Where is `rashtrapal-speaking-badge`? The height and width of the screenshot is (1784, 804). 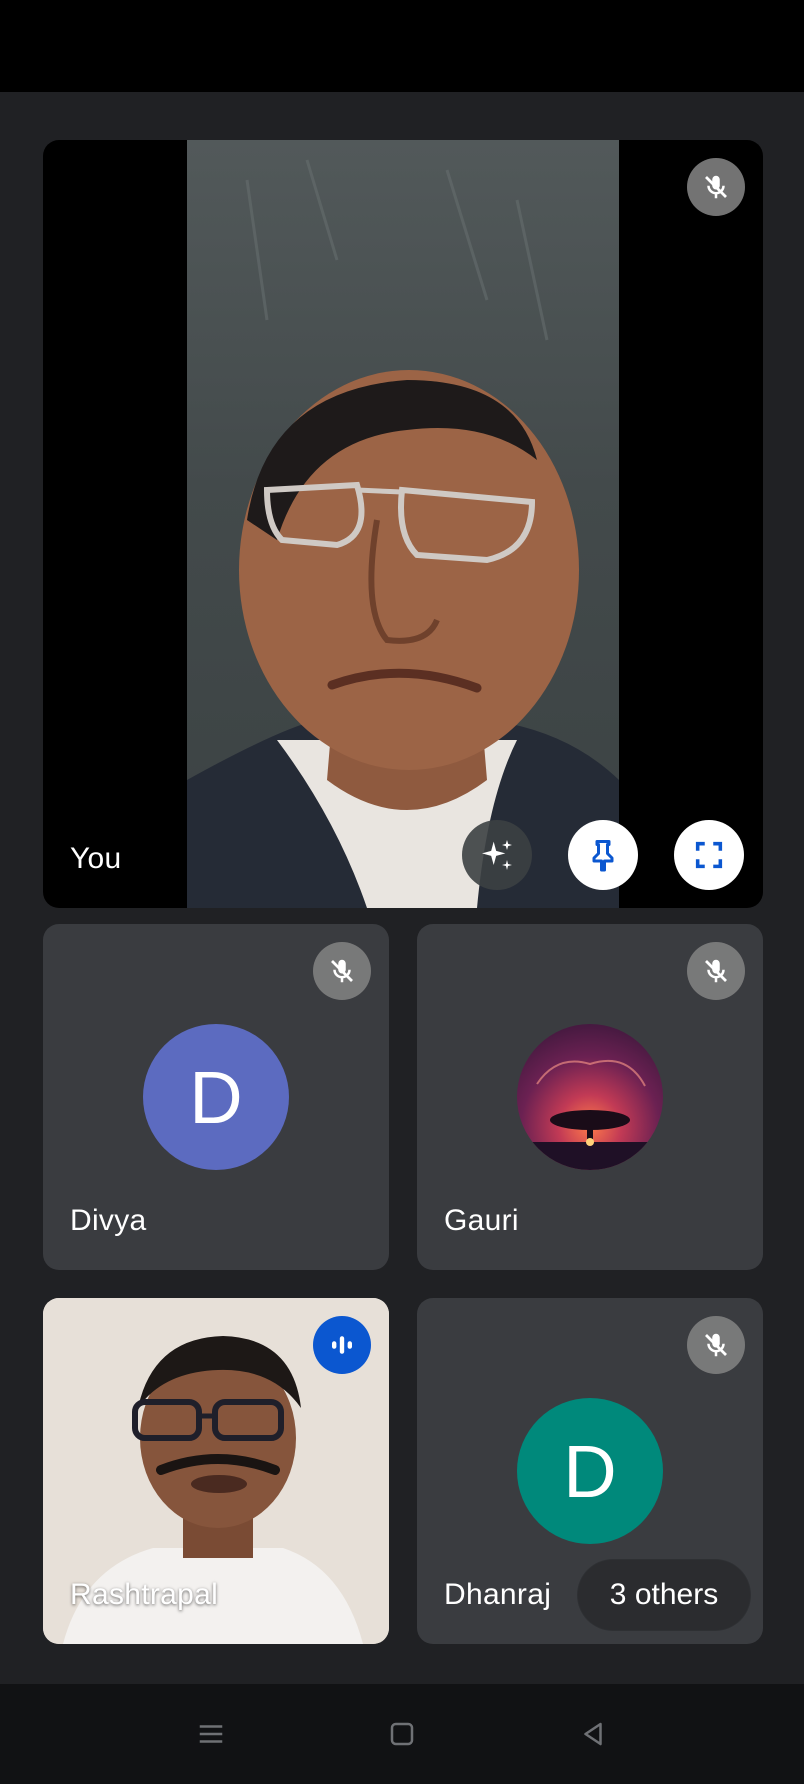 rashtrapal-speaking-badge is located at coordinates (342, 1345).